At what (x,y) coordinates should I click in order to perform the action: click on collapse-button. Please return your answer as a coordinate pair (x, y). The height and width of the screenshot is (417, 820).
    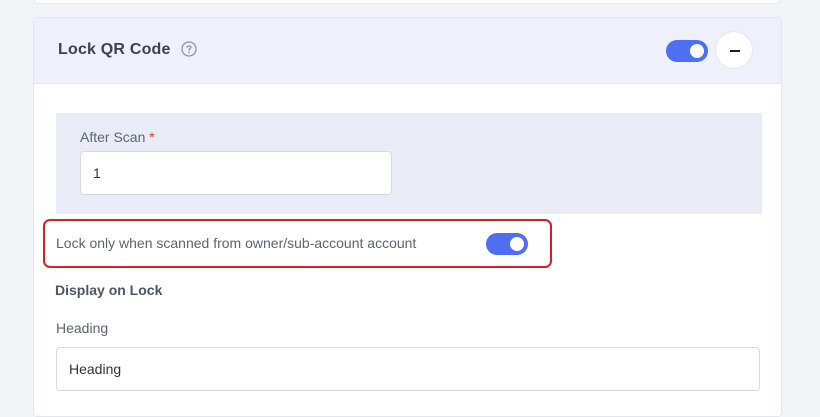
    Looking at the image, I should click on (734, 50).